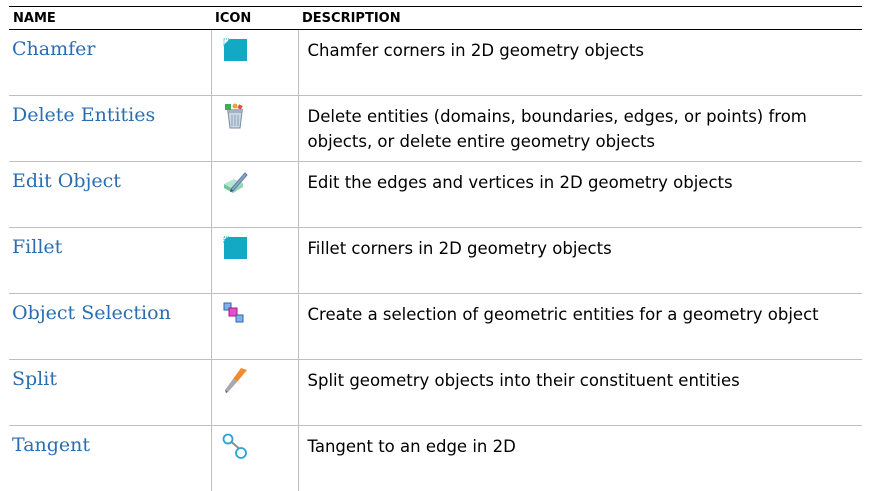 The width and height of the screenshot is (869, 491). I want to click on row-name-link: Tangent, so click(51, 445).